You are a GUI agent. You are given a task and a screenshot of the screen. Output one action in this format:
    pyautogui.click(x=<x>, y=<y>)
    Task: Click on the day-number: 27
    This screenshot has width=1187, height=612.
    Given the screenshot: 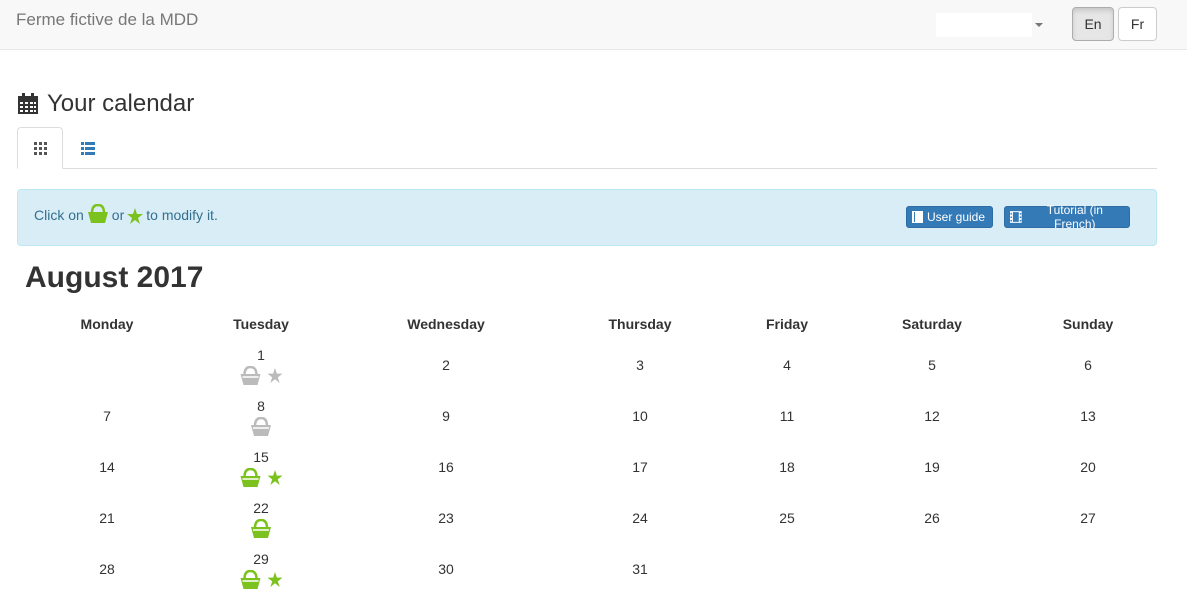 What is the action you would take?
    pyautogui.click(x=1088, y=518)
    